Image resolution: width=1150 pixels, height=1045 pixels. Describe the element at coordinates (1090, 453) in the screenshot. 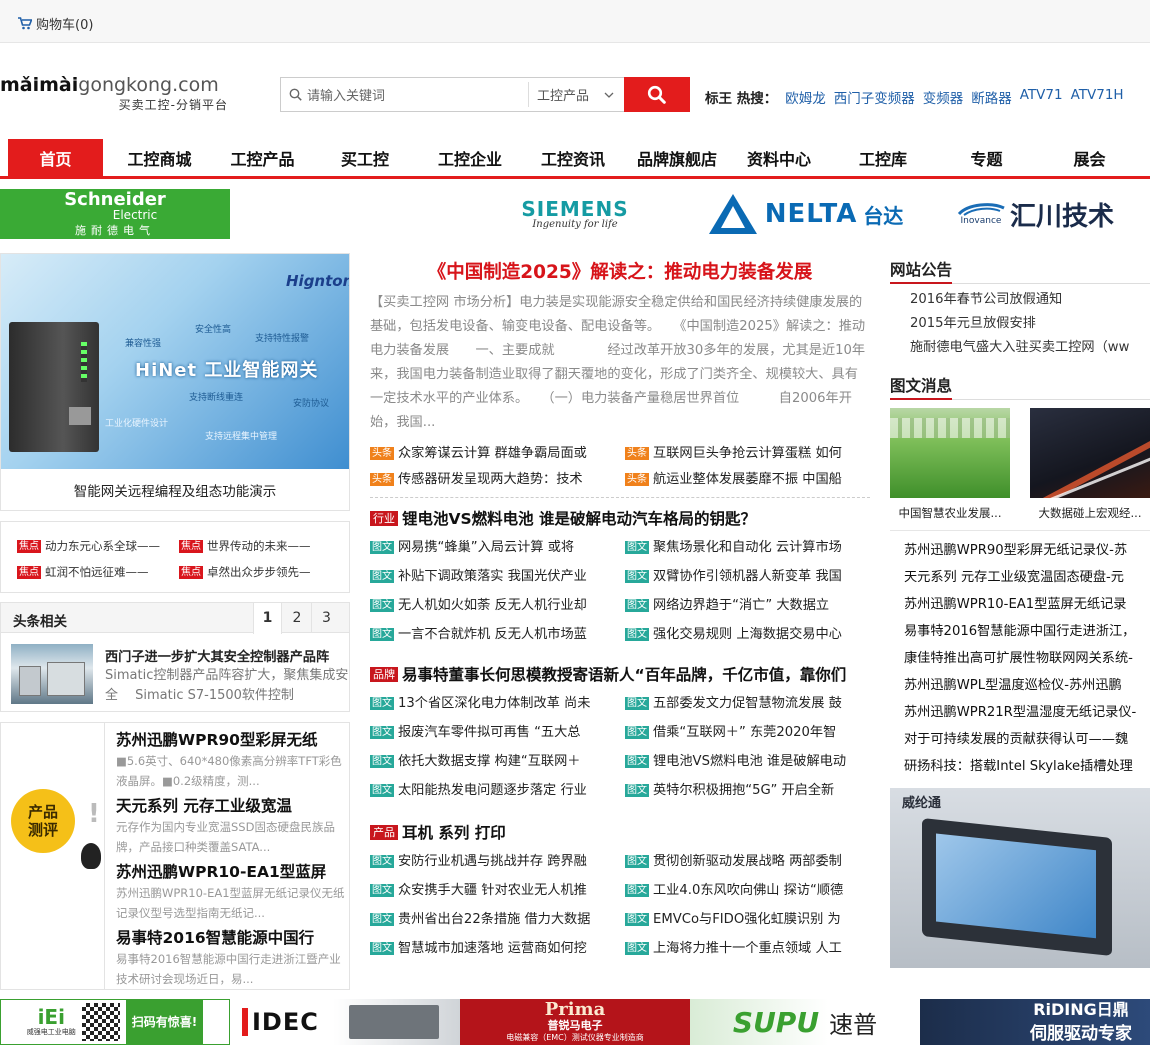

I see `picnews-image-bigdata` at that location.